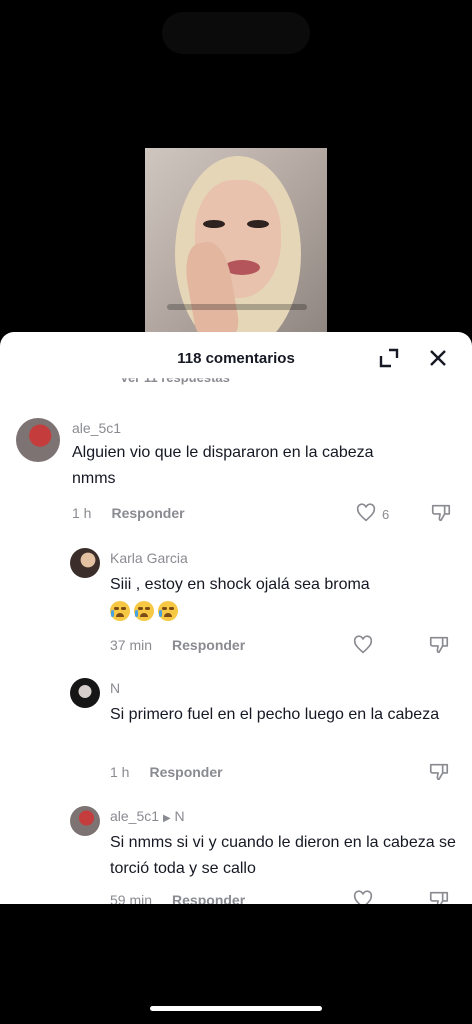 Image resolution: width=472 pixels, height=1024 pixels. What do you see at coordinates (386, 514) in the screenshot?
I see `like-count: 6` at bounding box center [386, 514].